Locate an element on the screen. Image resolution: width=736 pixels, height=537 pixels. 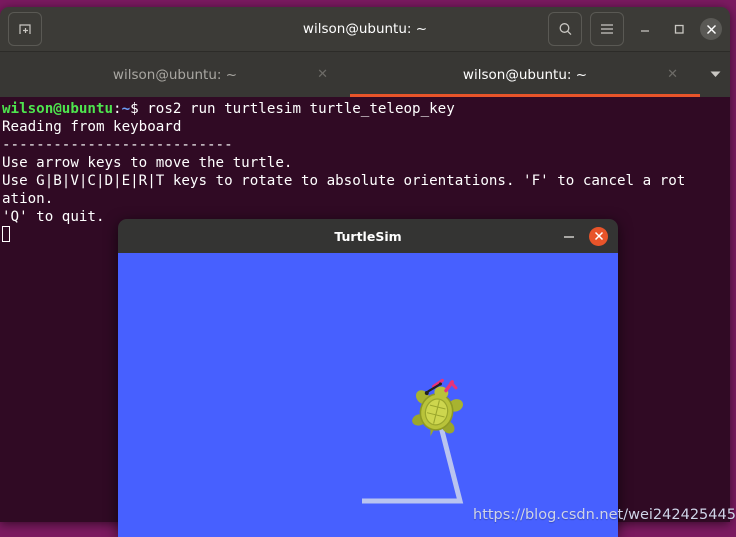
terminal-tab-1: wilson@ubuntu: ~ ✕ is located at coordinates (175, 74).